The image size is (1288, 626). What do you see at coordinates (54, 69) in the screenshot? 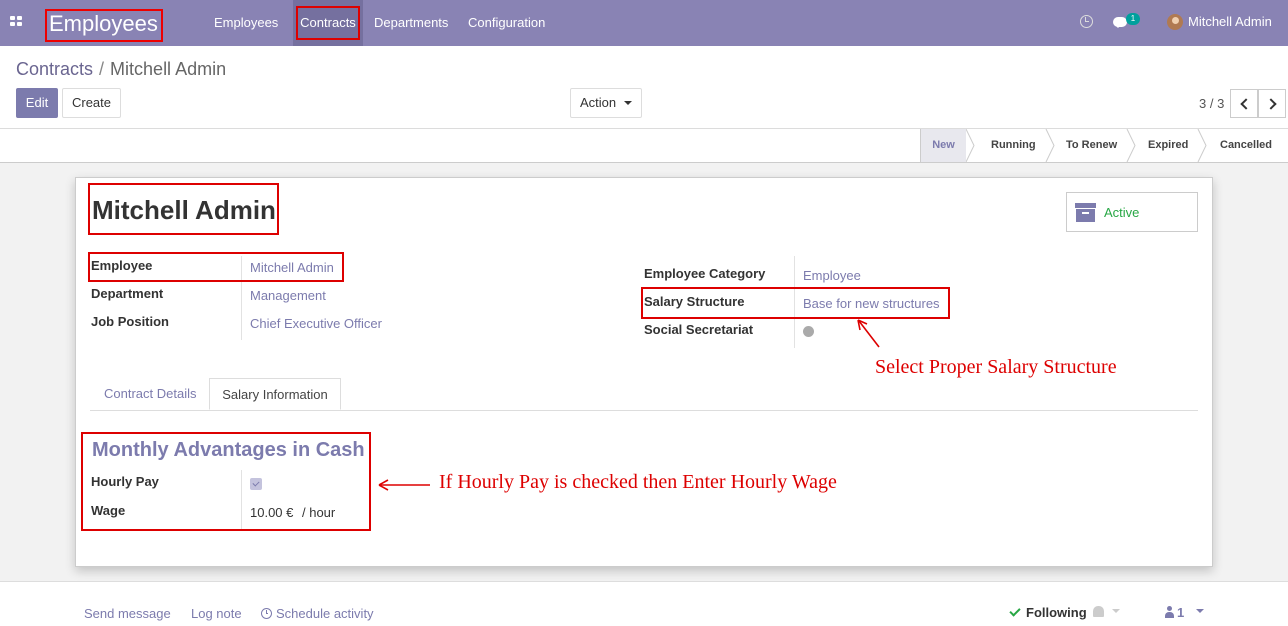
I see `breadcrumb-contracts: Contracts` at bounding box center [54, 69].